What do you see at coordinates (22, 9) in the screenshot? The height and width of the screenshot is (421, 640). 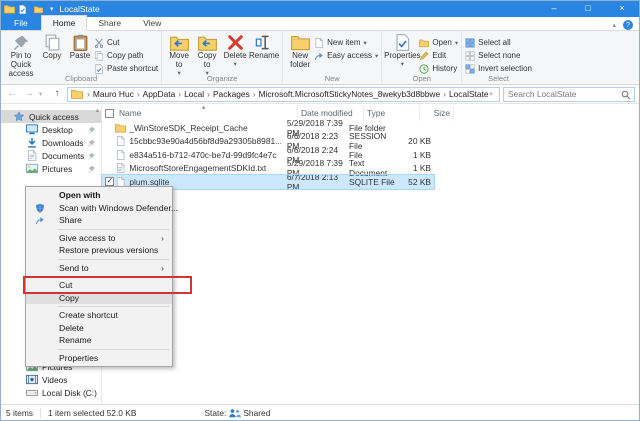 I see `qat-properties-icon` at bounding box center [22, 9].